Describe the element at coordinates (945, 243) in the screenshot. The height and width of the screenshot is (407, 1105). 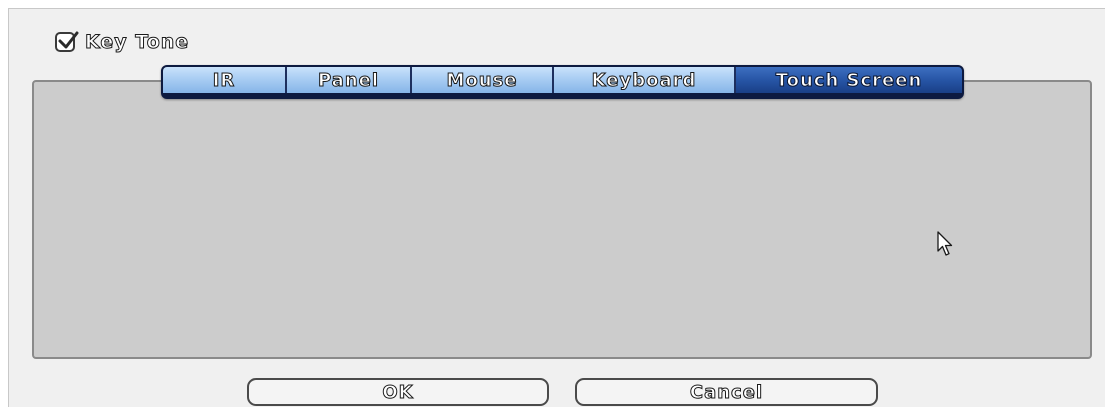
I see `mouse-pointer-icon` at that location.